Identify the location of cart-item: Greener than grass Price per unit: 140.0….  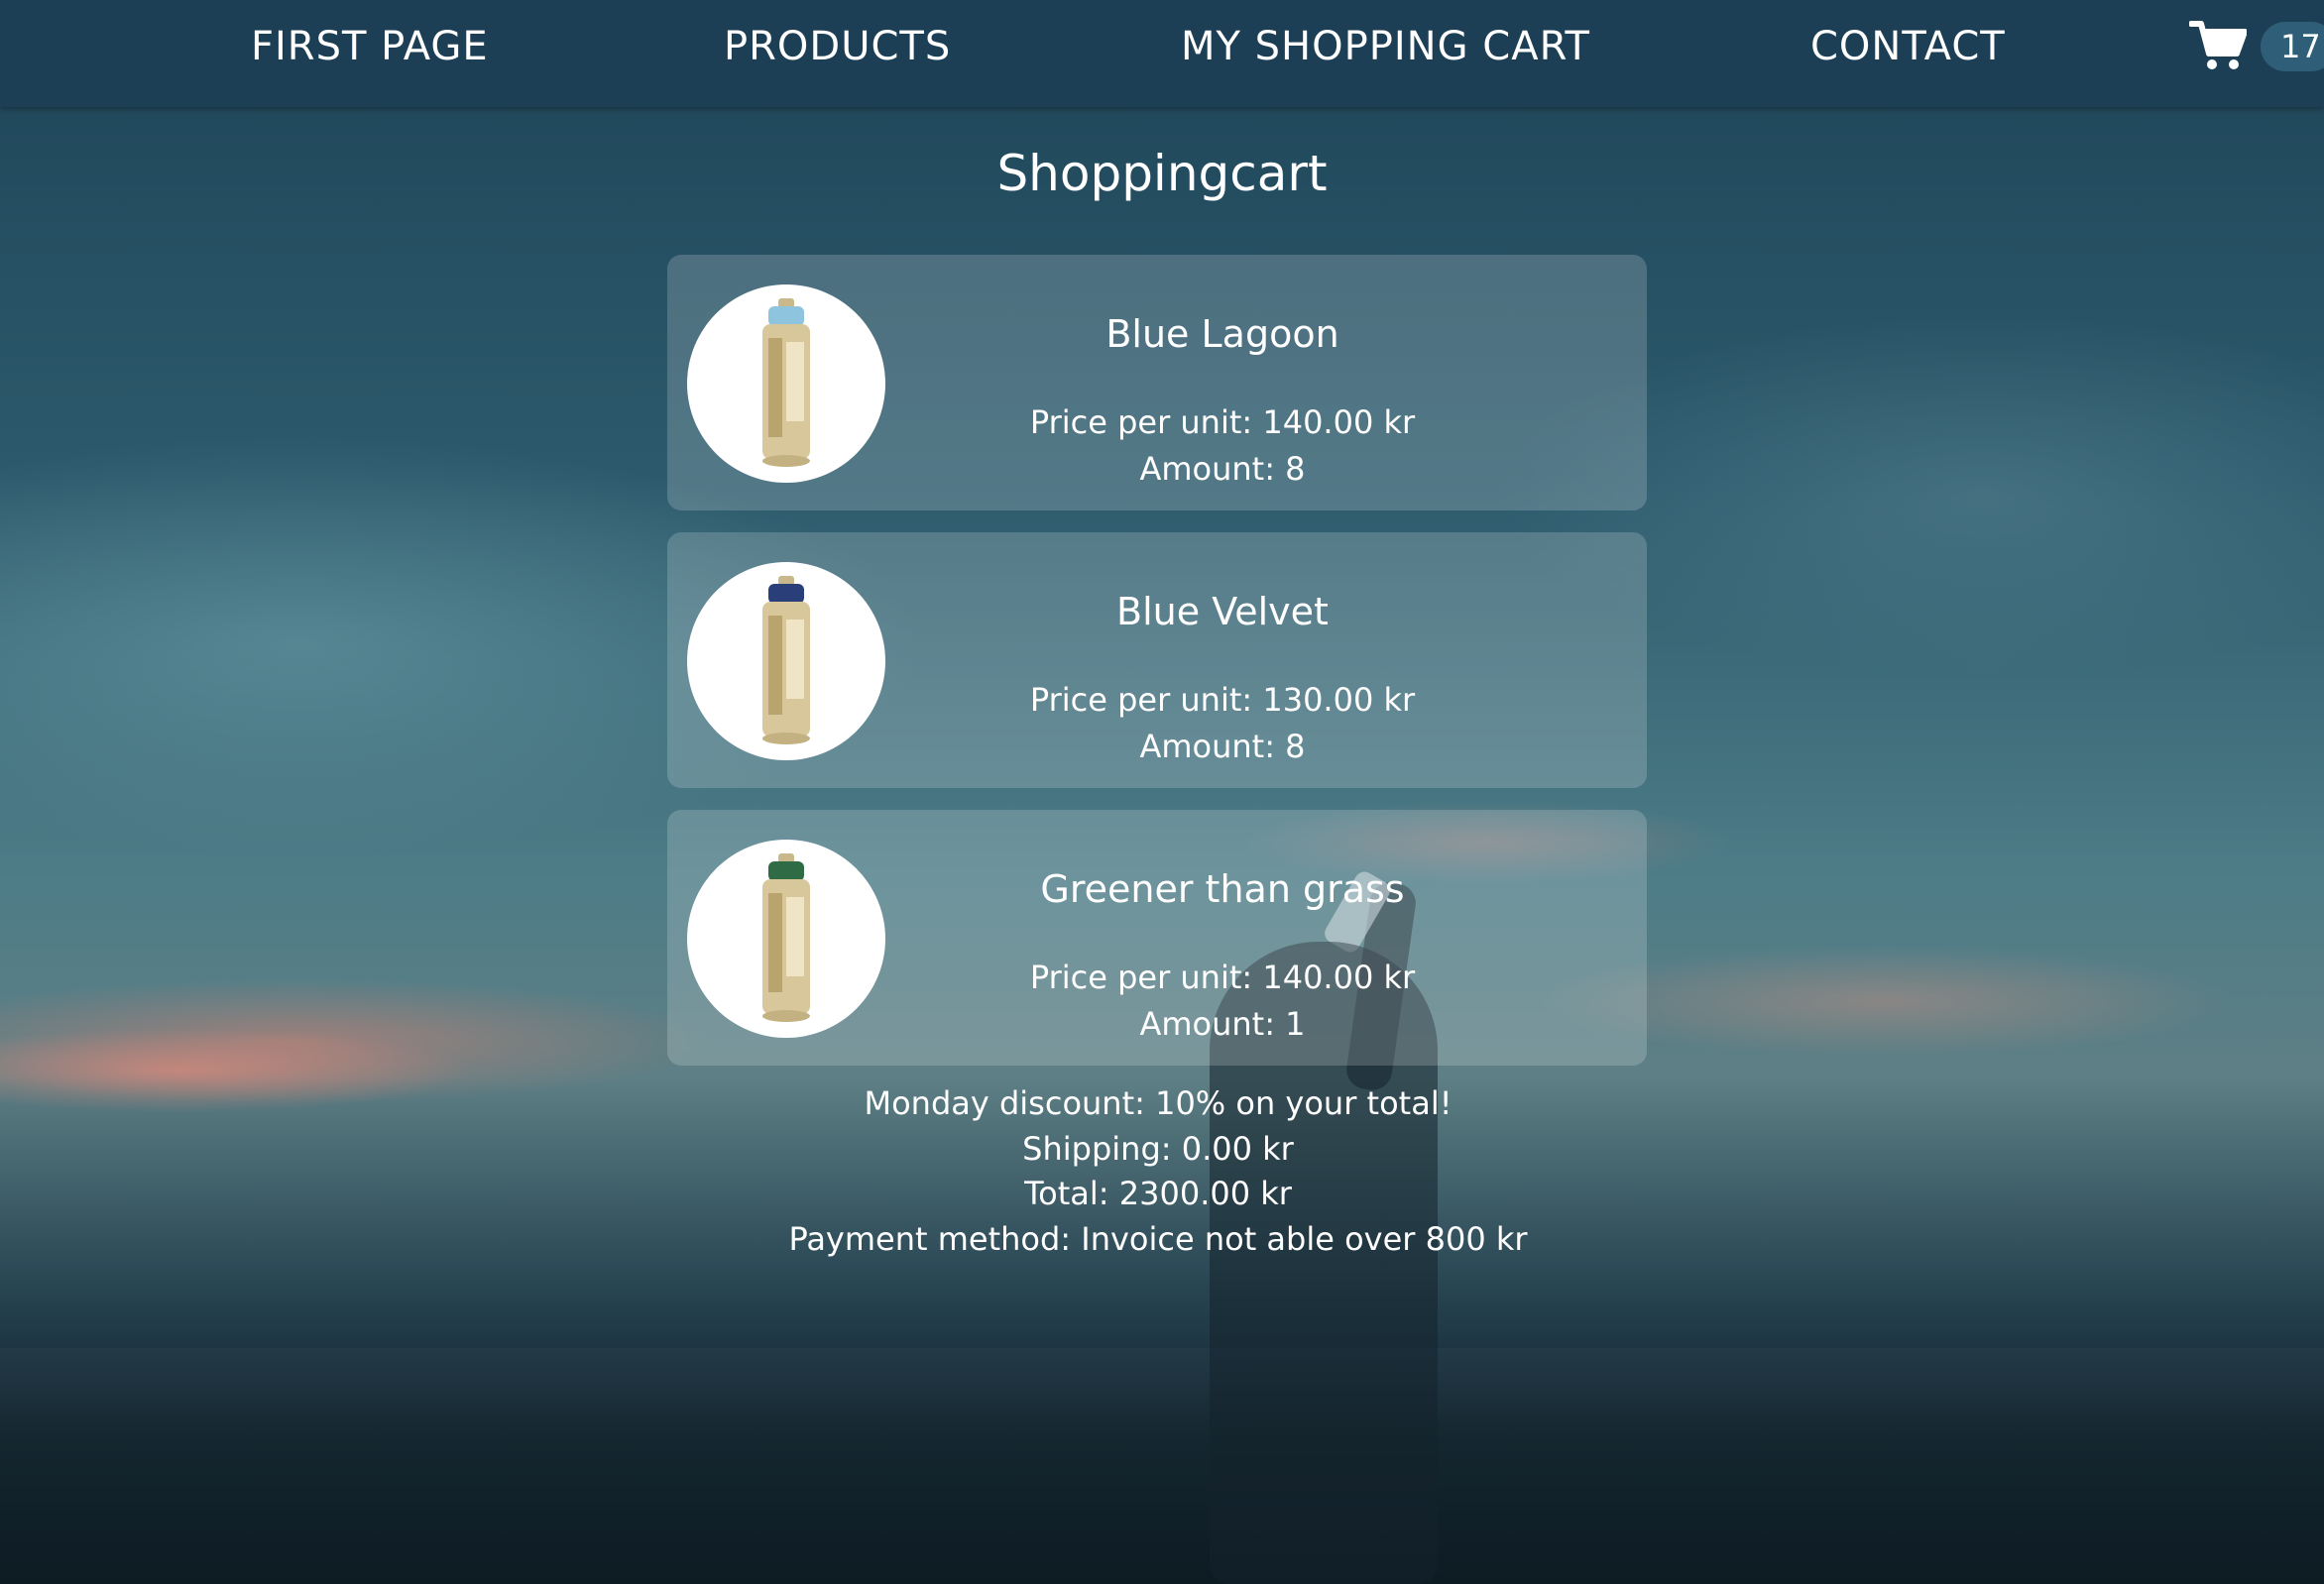
(1157, 938).